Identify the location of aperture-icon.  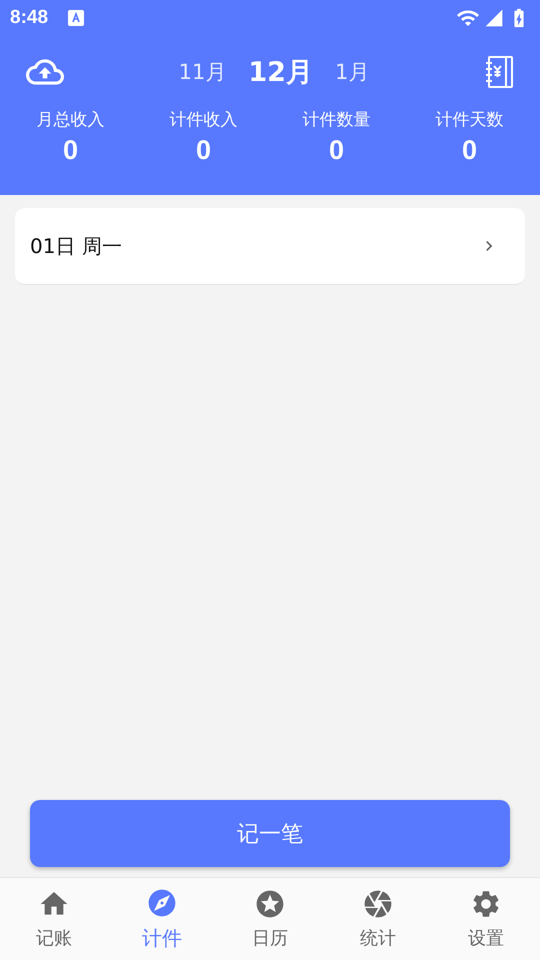
(378, 904).